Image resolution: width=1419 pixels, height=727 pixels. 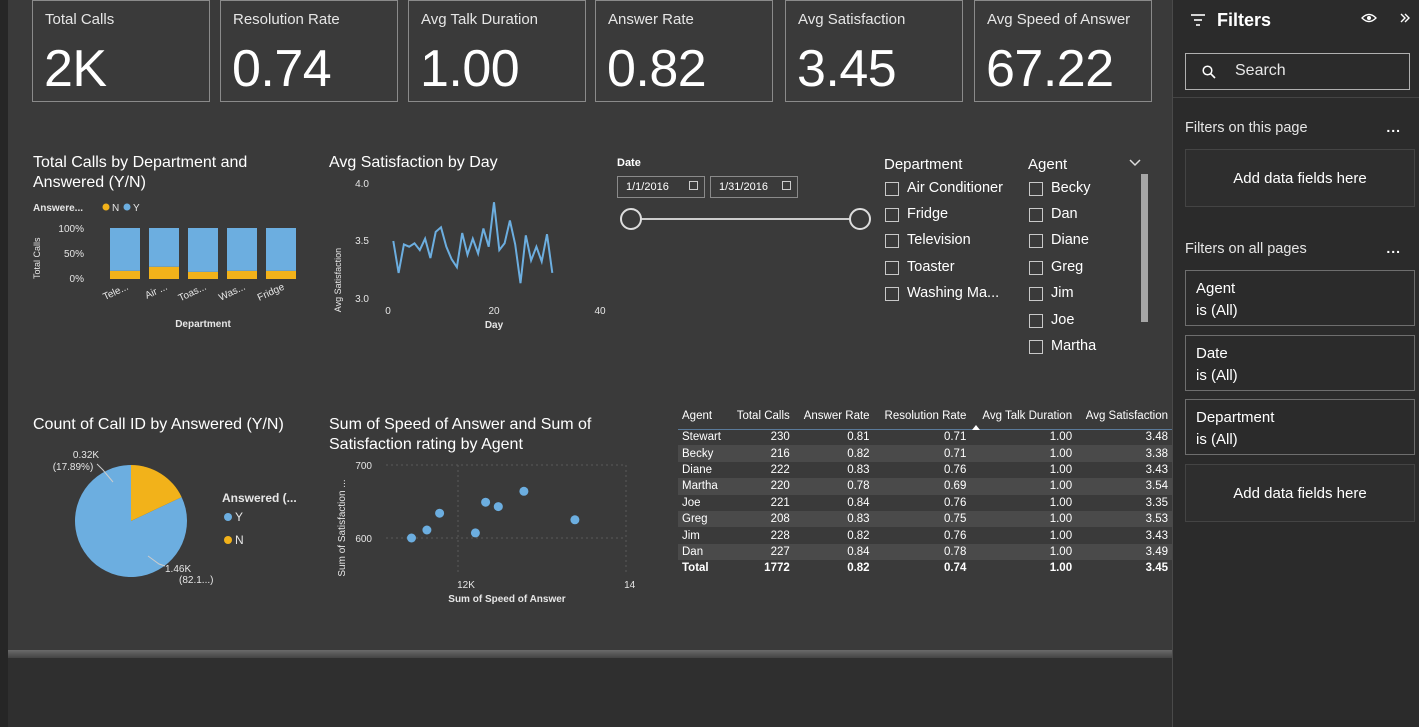 What do you see at coordinates (1300, 493) in the screenshot?
I see `add-data-fields-all-pages-dropzone: Add data fields here` at bounding box center [1300, 493].